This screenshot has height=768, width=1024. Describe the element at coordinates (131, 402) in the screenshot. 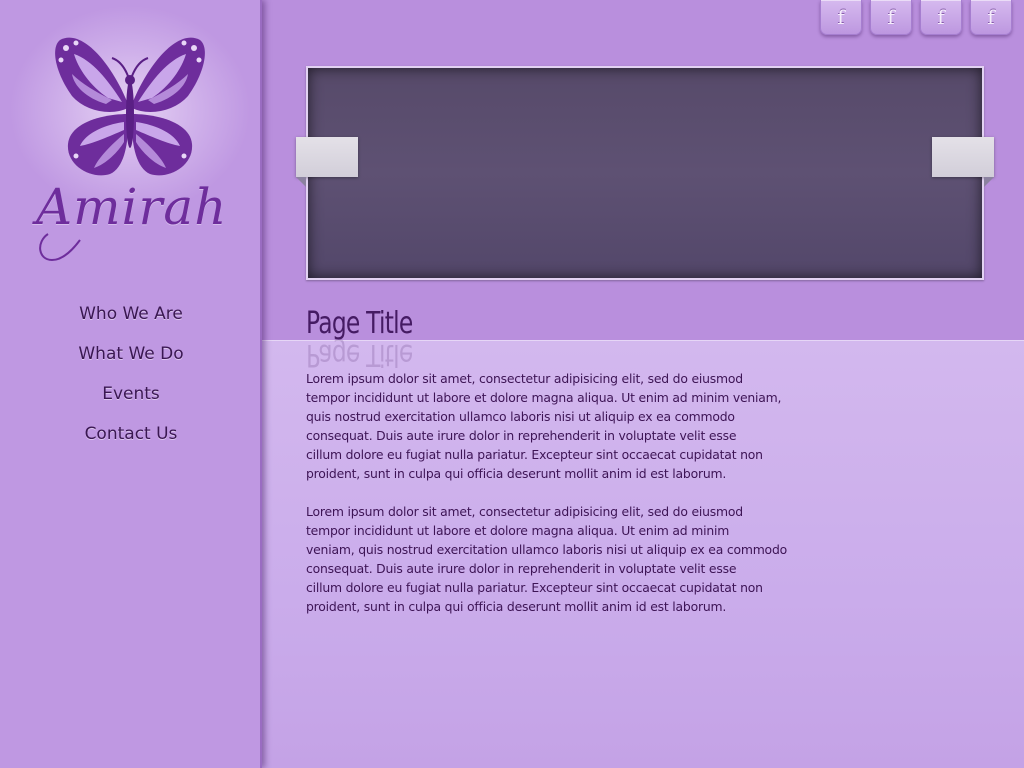

I see `nav-item-events: Events` at that location.